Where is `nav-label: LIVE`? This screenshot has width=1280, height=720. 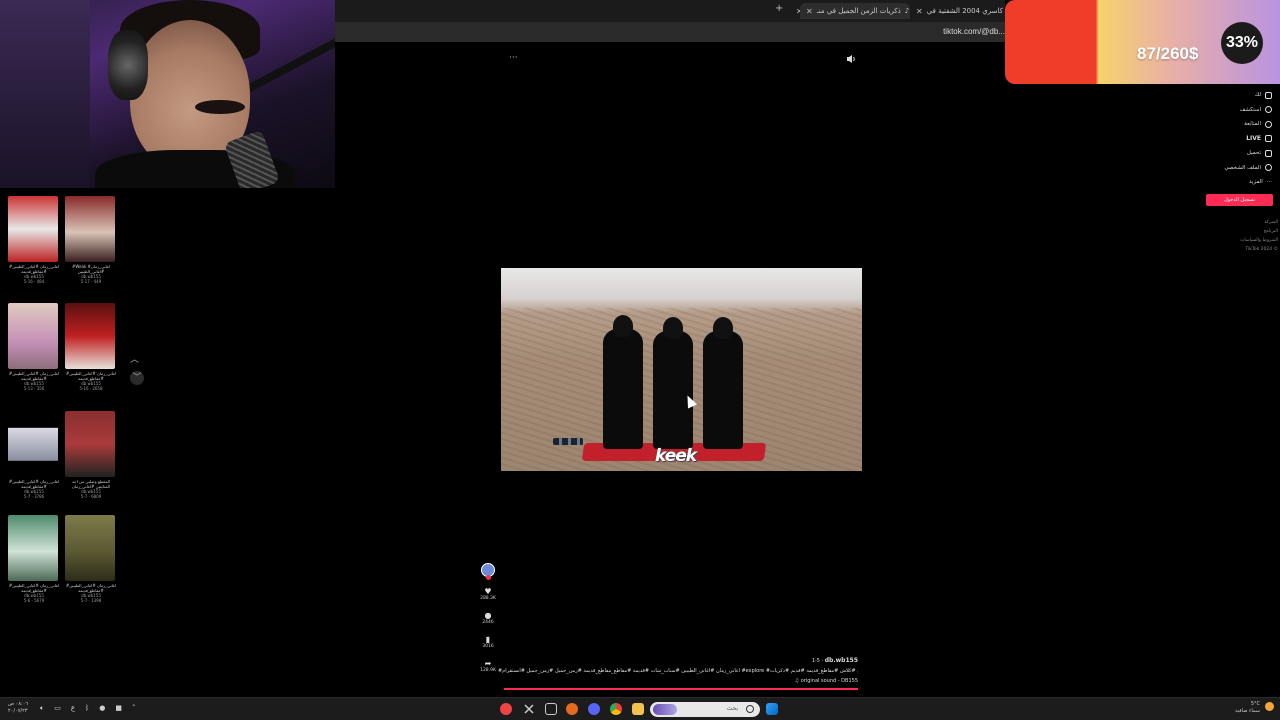
nav-label: LIVE is located at coordinates (1253, 139).